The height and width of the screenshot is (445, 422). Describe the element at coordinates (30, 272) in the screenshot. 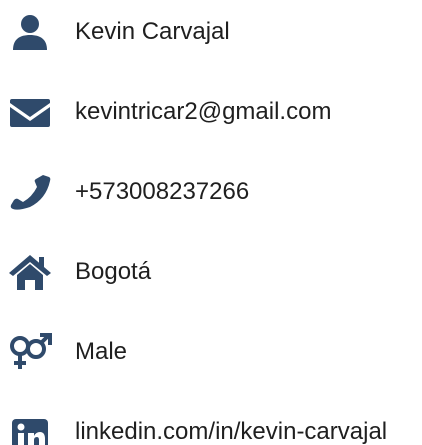

I see `home-icon` at that location.